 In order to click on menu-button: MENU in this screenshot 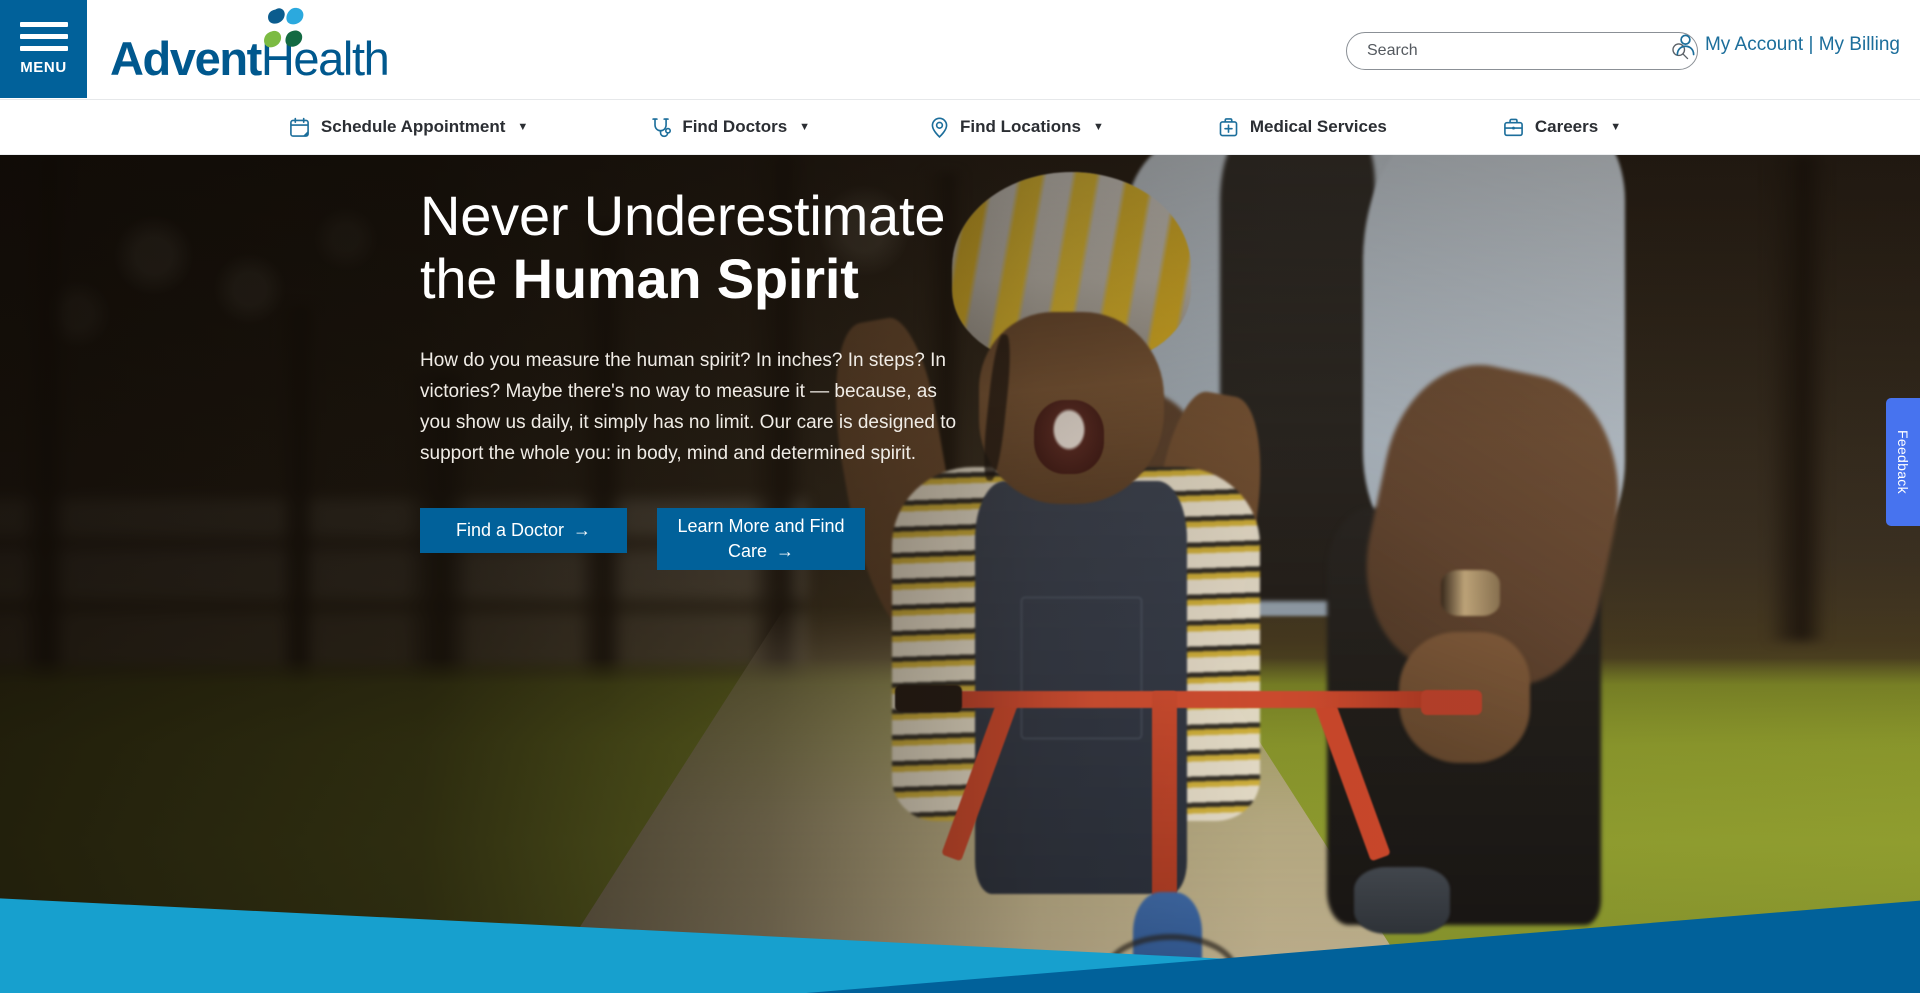, I will do `click(43, 49)`.